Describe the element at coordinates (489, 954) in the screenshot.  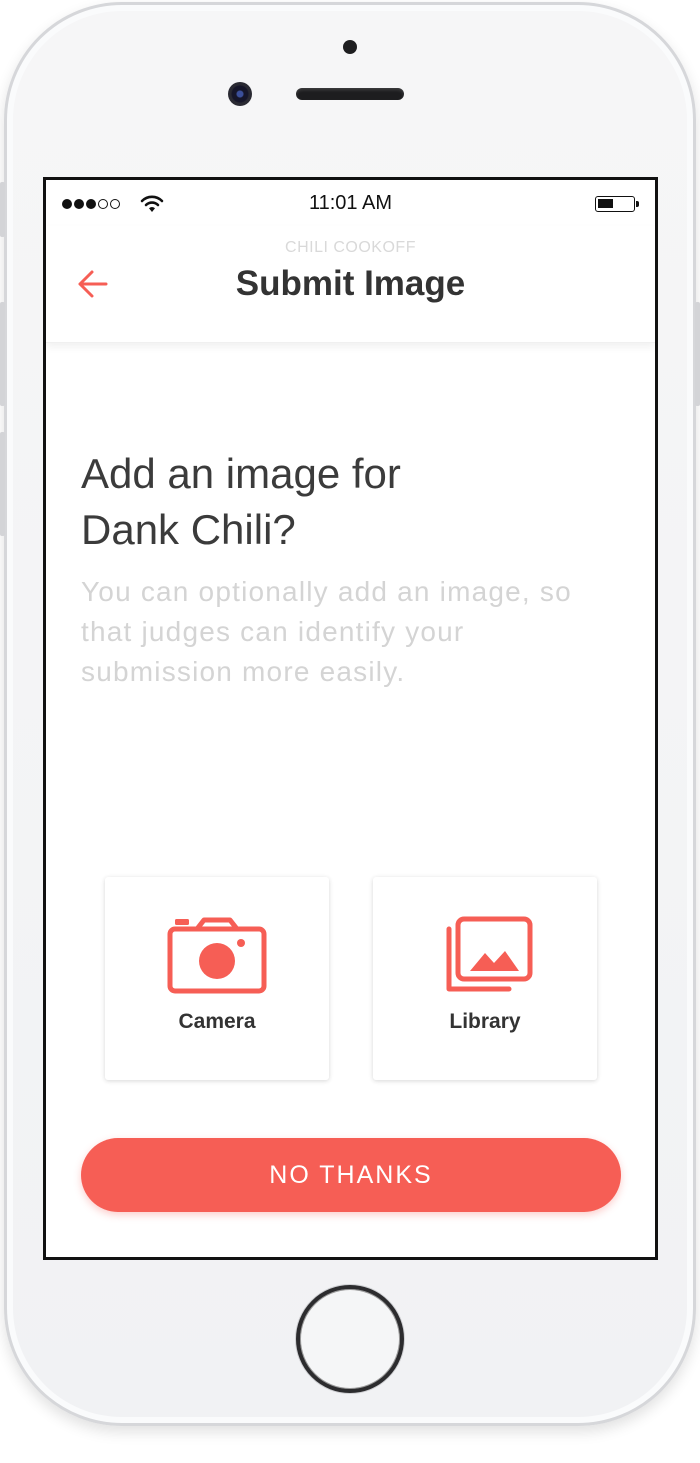
I see `photo-library-icon` at that location.